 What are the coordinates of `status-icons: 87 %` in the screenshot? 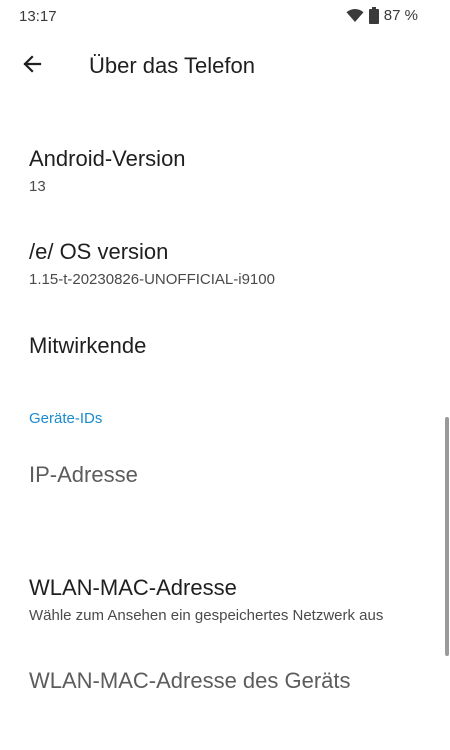 It's located at (382, 15).